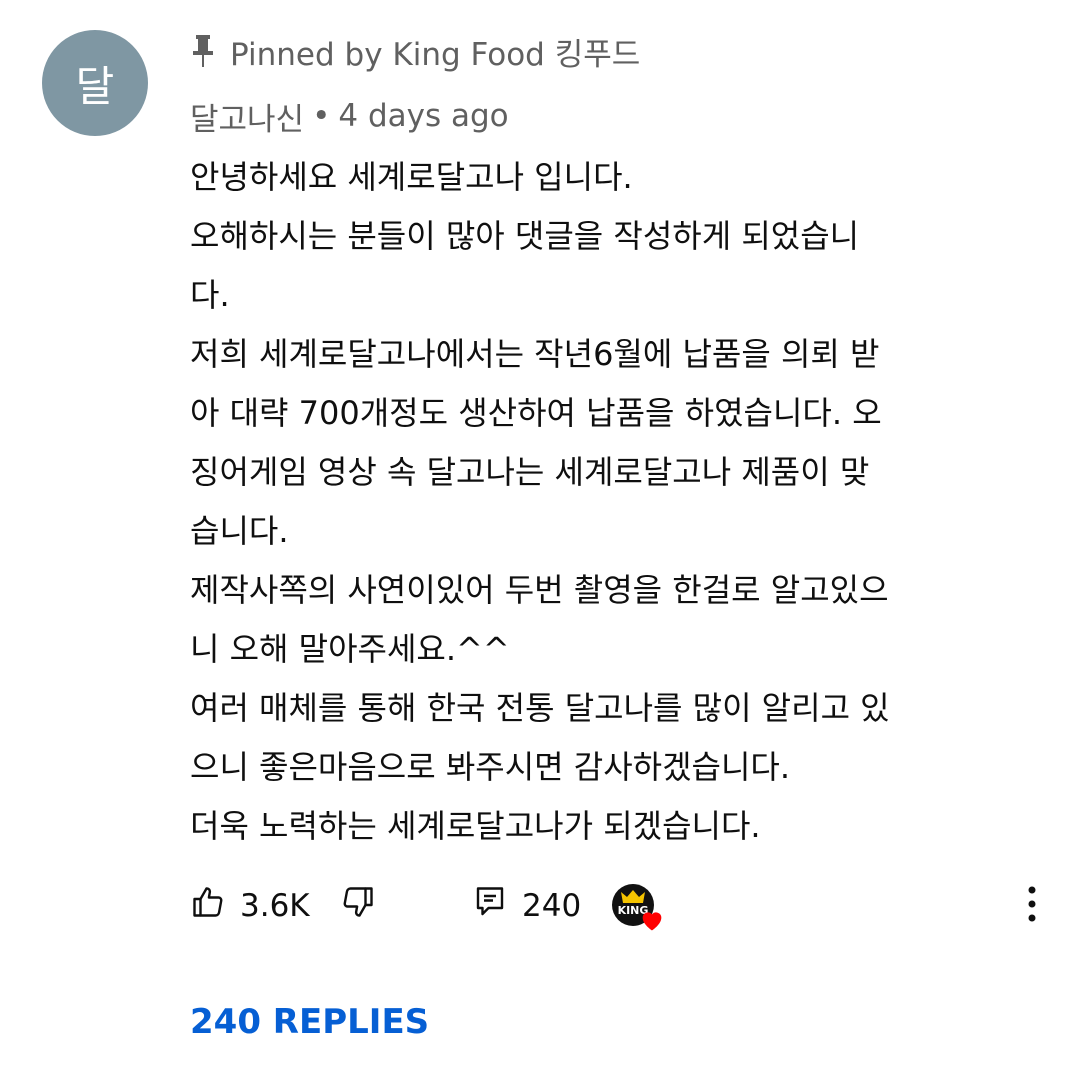 This screenshot has height=1091, width=1080. What do you see at coordinates (536, 413) in the screenshot?
I see `comment-line: 아 대략 700개정도 생산하여 납품을 하였습니다. 오` at bounding box center [536, 413].